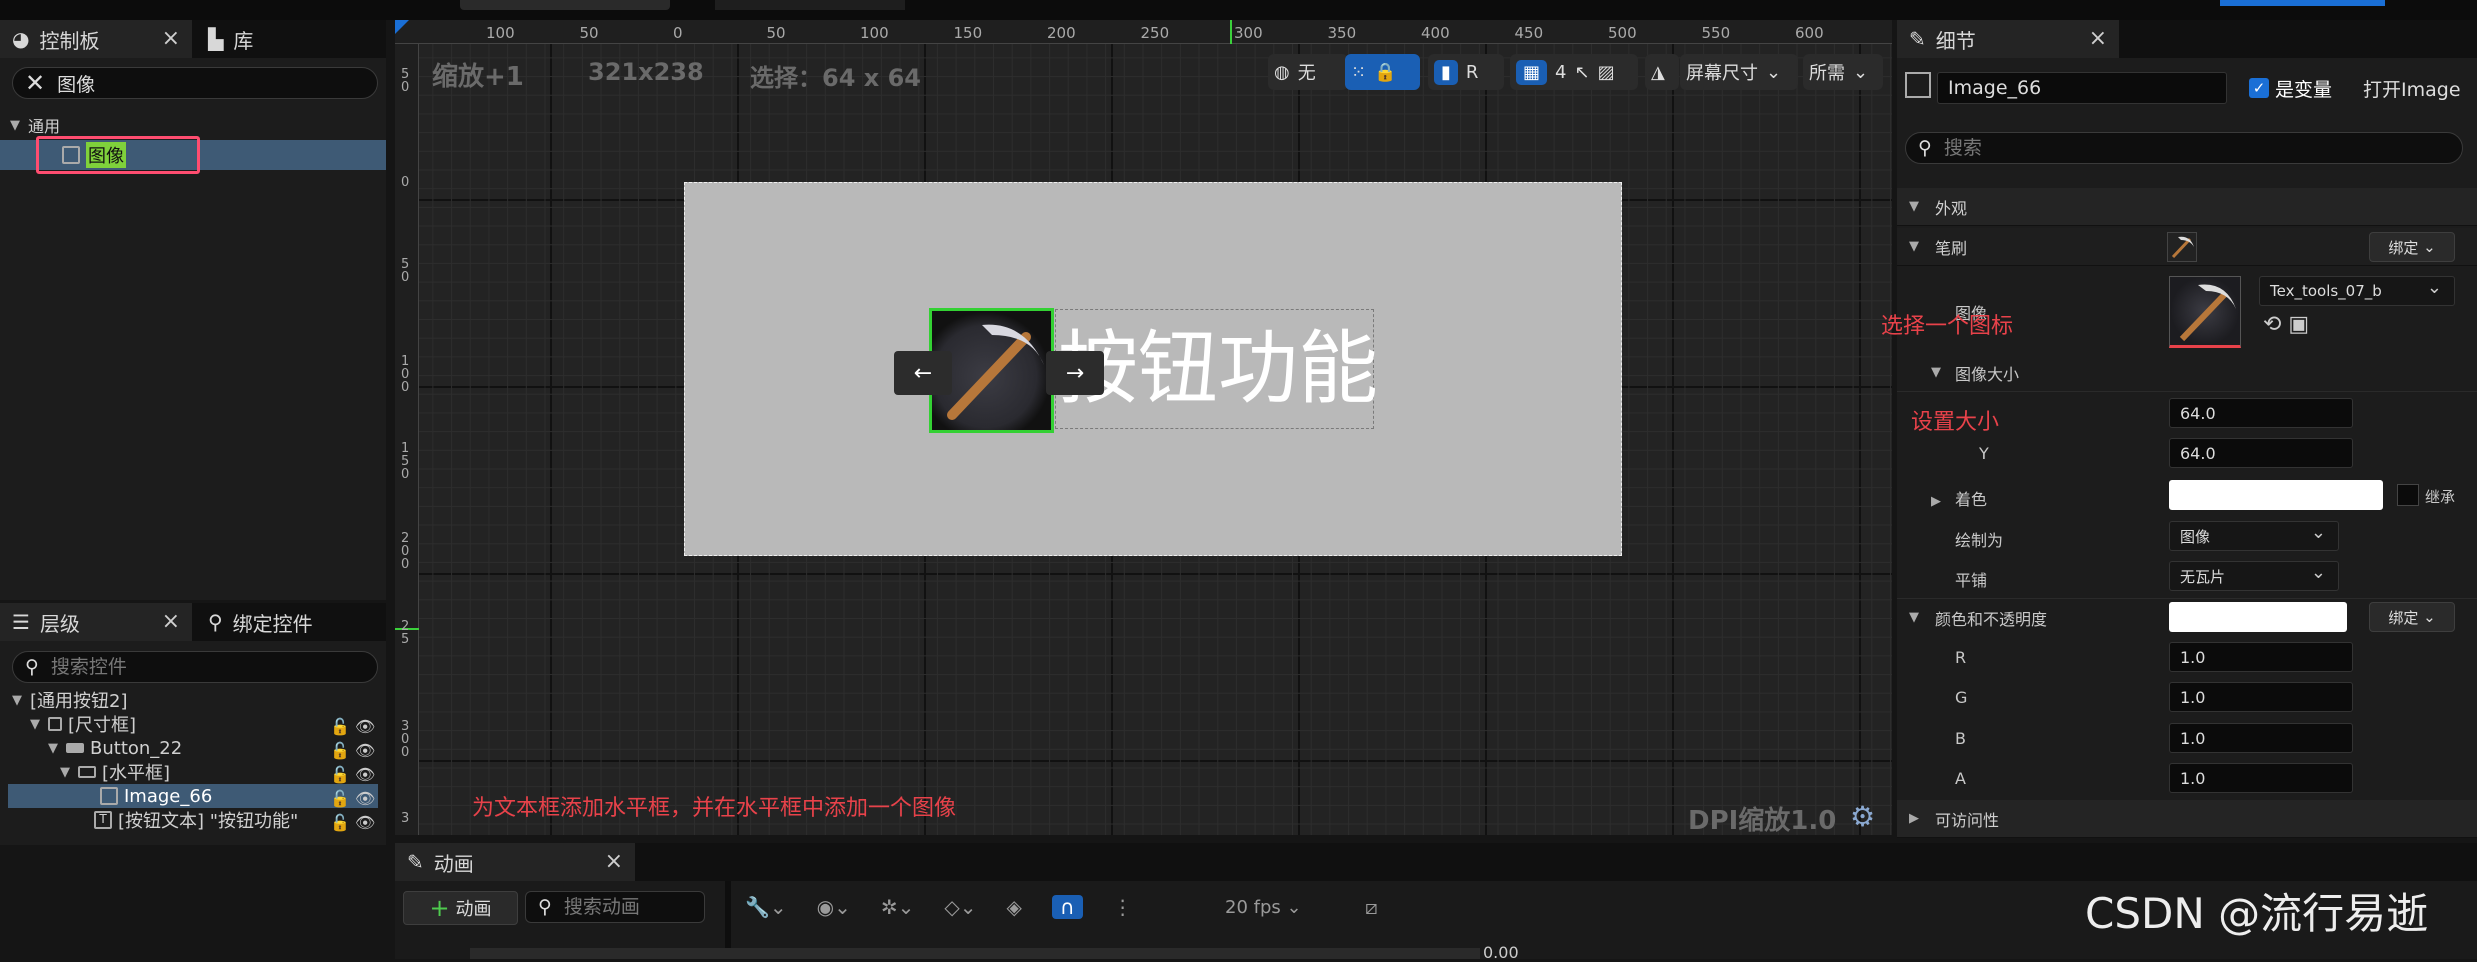 The height and width of the screenshot is (962, 2477). Describe the element at coordinates (1342, 33) in the screenshot. I see `ruler-tick-label: 350` at that location.